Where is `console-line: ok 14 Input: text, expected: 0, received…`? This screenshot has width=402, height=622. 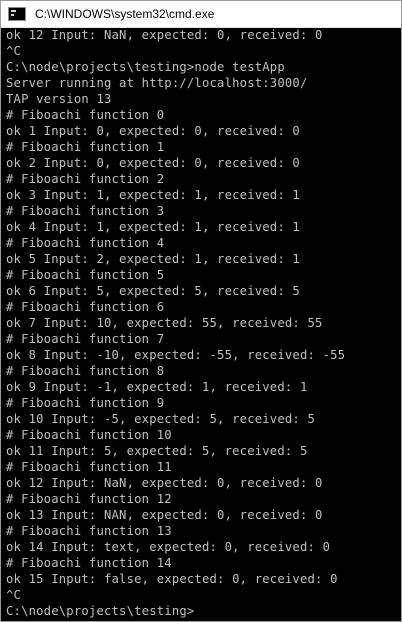
console-line: ok 14 Input: text, expected: 0, received… is located at coordinates (168, 547).